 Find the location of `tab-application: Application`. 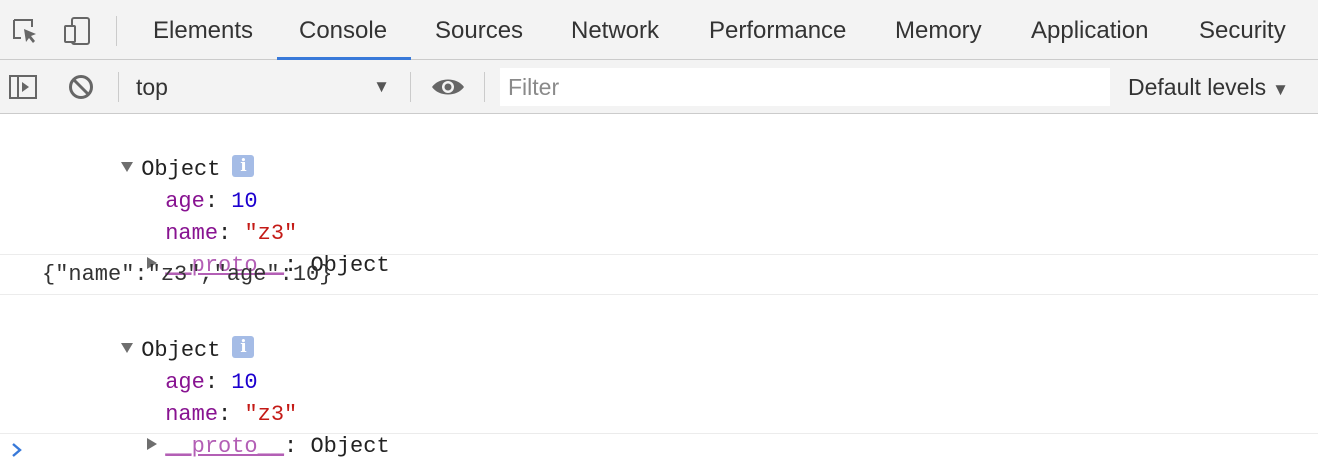

tab-application: Application is located at coordinates (1089, 30).